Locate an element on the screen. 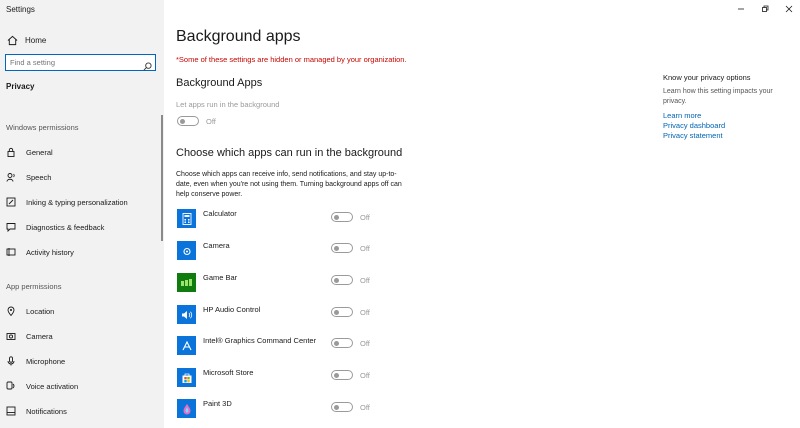  game-bar-state: Off is located at coordinates (365, 280).